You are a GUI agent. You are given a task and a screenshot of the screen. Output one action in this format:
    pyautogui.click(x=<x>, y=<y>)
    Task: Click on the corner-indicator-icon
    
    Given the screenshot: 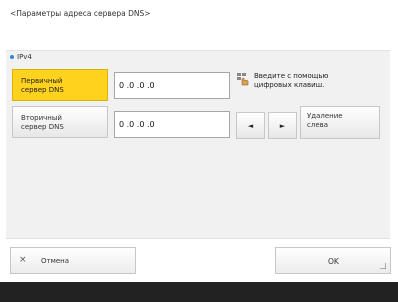 What is the action you would take?
    pyautogui.click(x=383, y=266)
    